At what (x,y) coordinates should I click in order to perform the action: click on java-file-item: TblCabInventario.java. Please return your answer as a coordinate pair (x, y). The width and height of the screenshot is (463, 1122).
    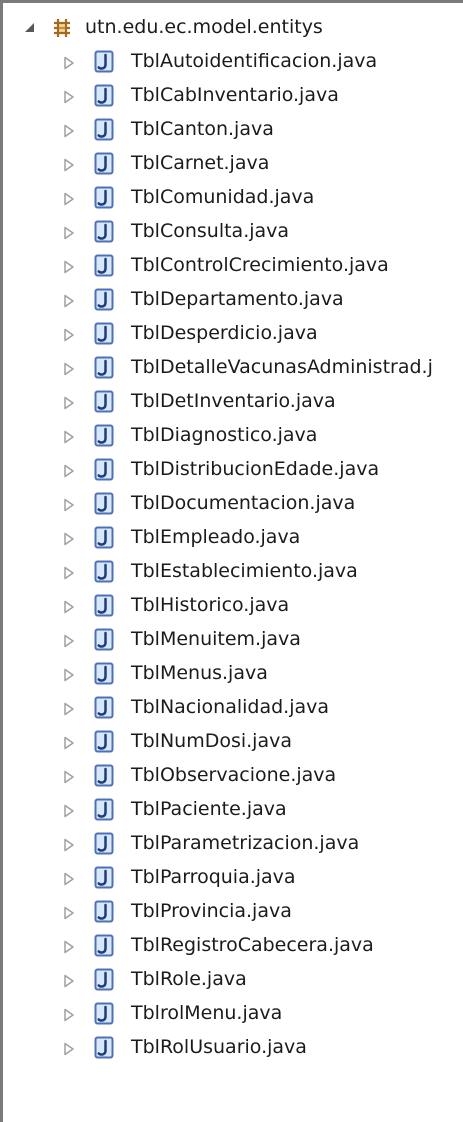
    Looking at the image, I should click on (233, 97).